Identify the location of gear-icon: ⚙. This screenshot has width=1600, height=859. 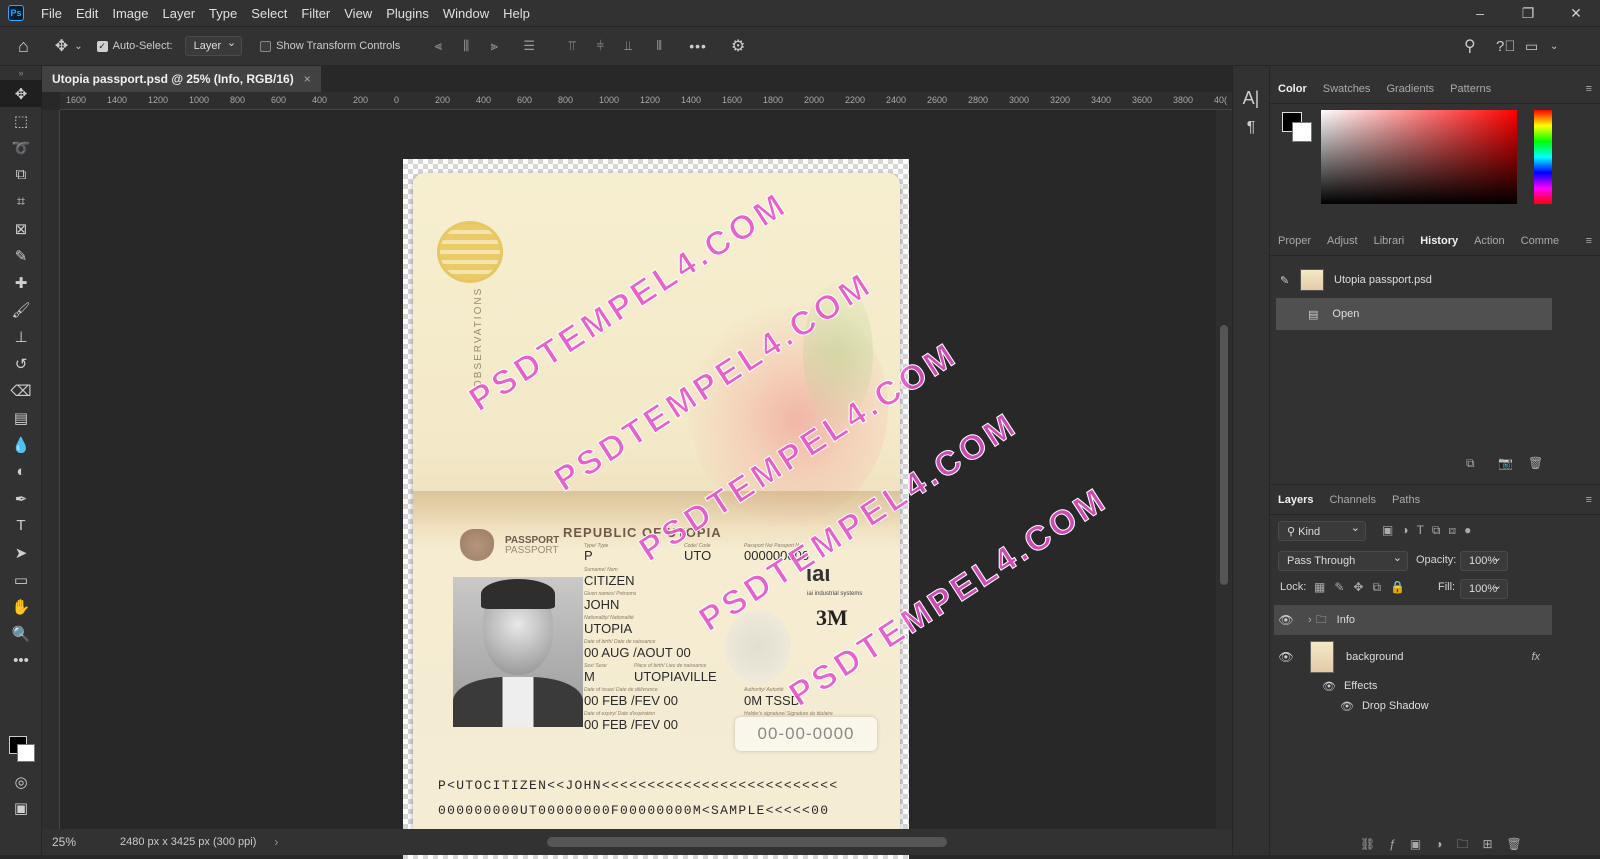
(738, 46).